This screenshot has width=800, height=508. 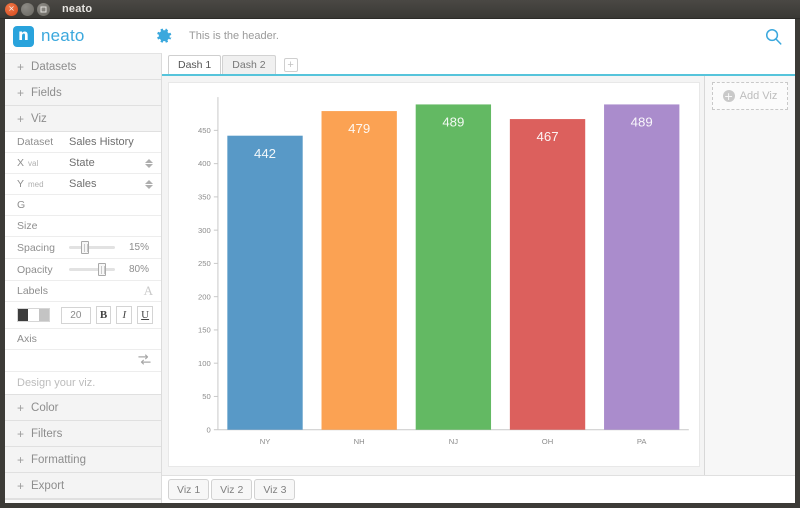 I want to click on logo-text: neato, so click(x=63, y=35).